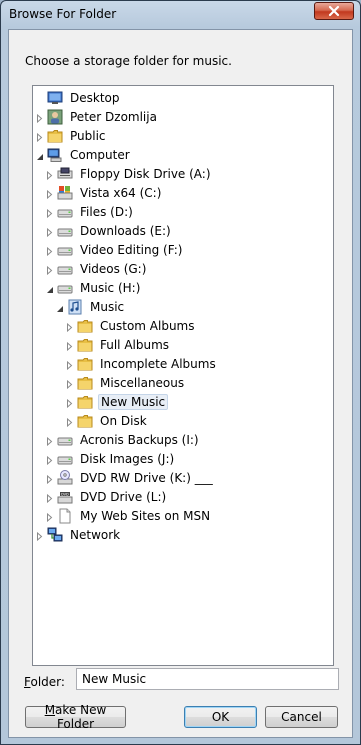 This screenshot has width=361, height=745. What do you see at coordinates (131, 325) in the screenshot?
I see `tree-node: Custom Albums` at bounding box center [131, 325].